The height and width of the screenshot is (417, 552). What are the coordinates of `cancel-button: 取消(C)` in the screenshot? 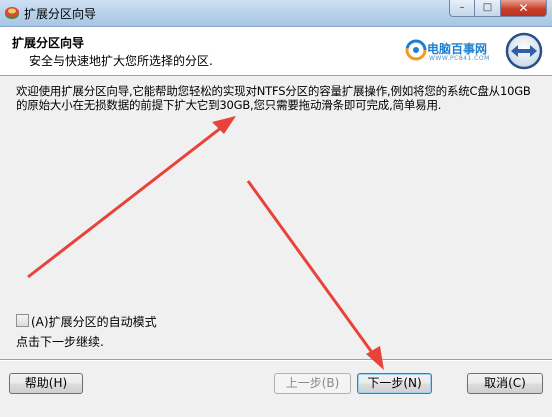 It's located at (505, 383).